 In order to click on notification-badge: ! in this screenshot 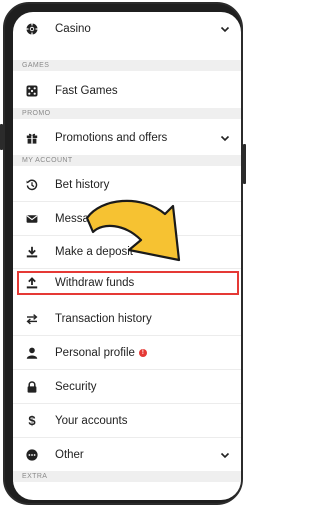, I will do `click(142, 352)`.